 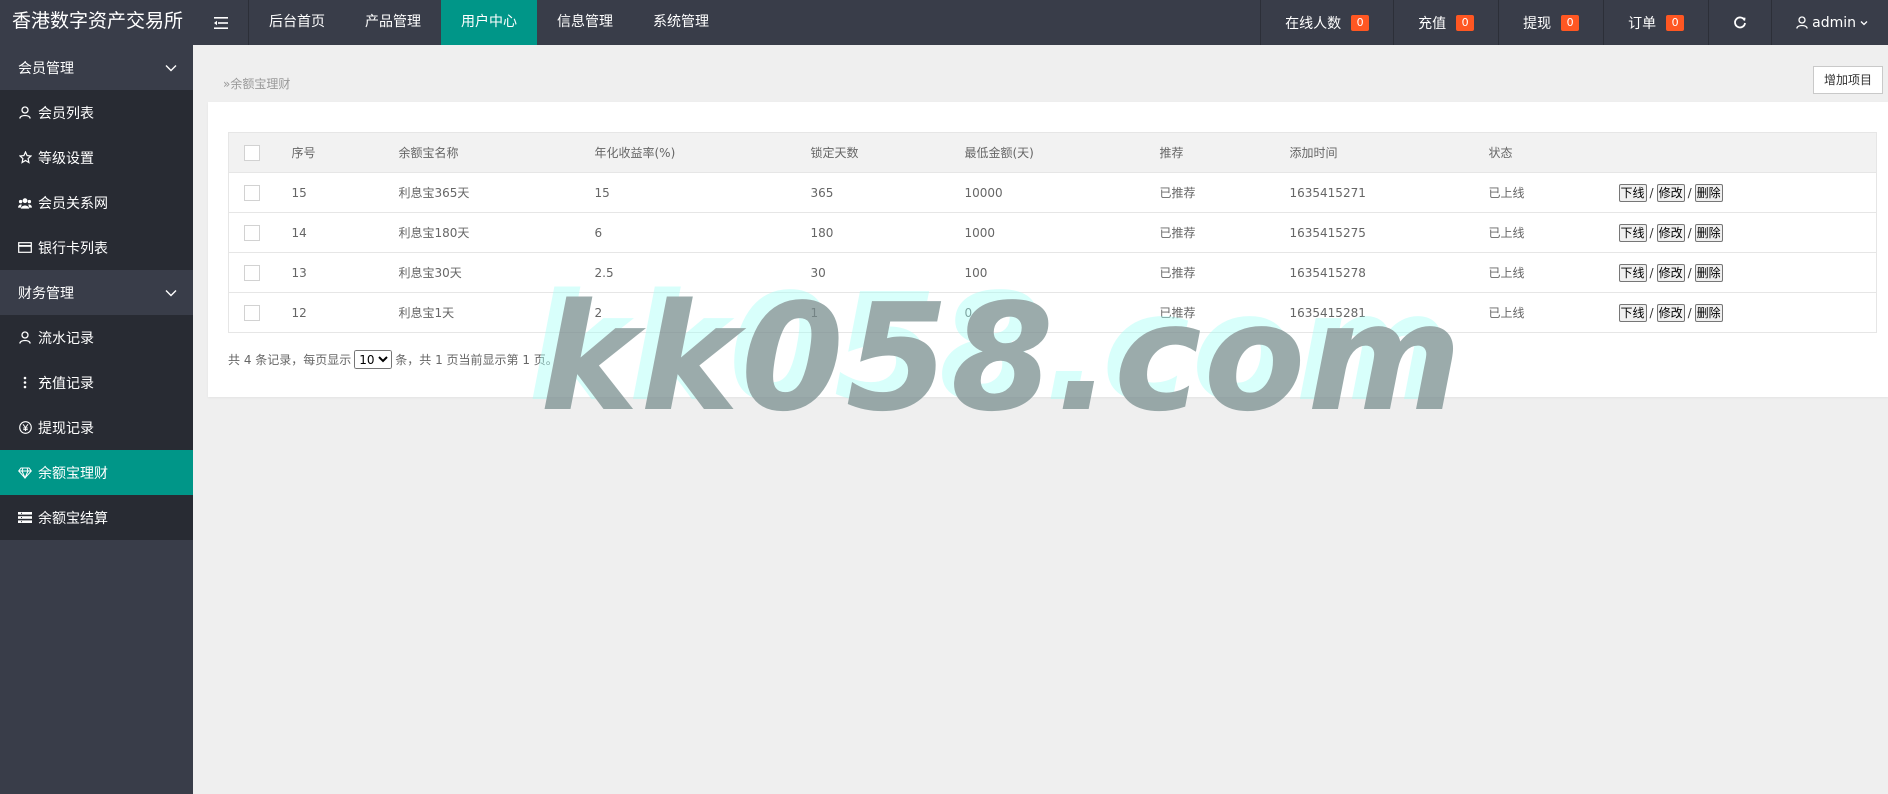 I want to click on menu-icon, so click(x=220, y=22).